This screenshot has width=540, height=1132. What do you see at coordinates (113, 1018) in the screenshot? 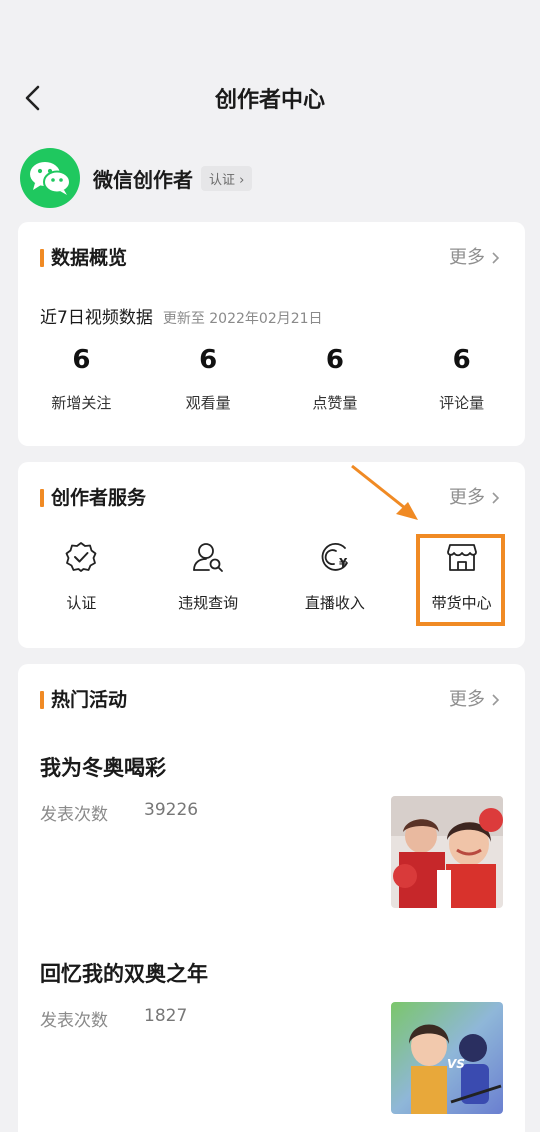
I see `event-meta: 发表次数 1827` at bounding box center [113, 1018].